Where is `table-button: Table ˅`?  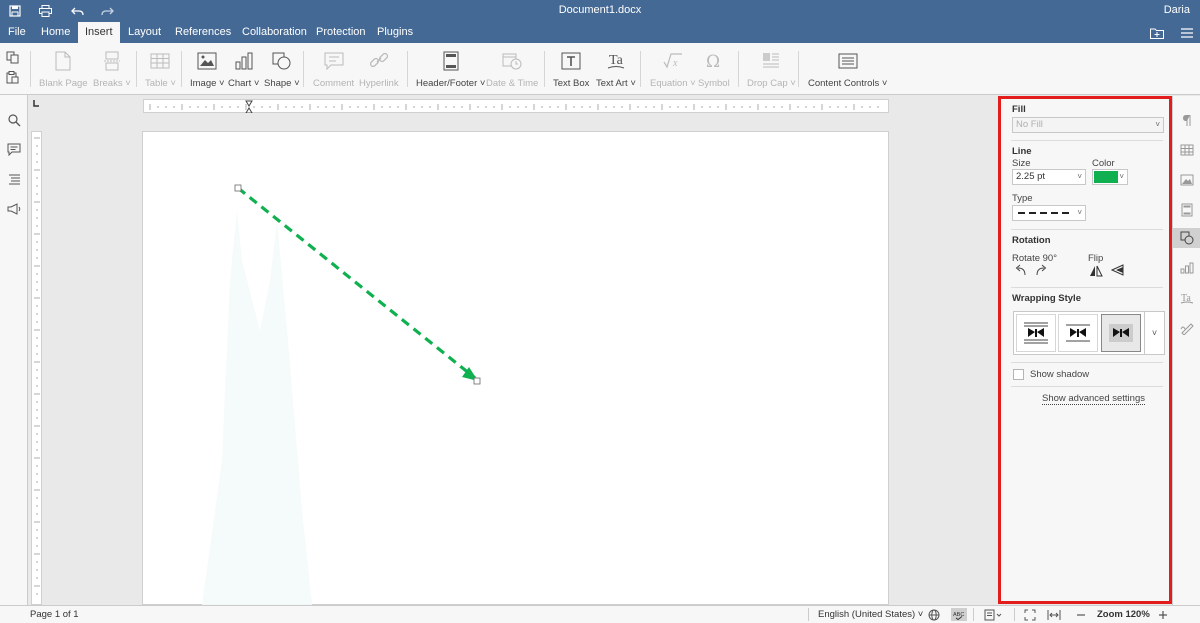
table-button: Table ˅ is located at coordinates (160, 70).